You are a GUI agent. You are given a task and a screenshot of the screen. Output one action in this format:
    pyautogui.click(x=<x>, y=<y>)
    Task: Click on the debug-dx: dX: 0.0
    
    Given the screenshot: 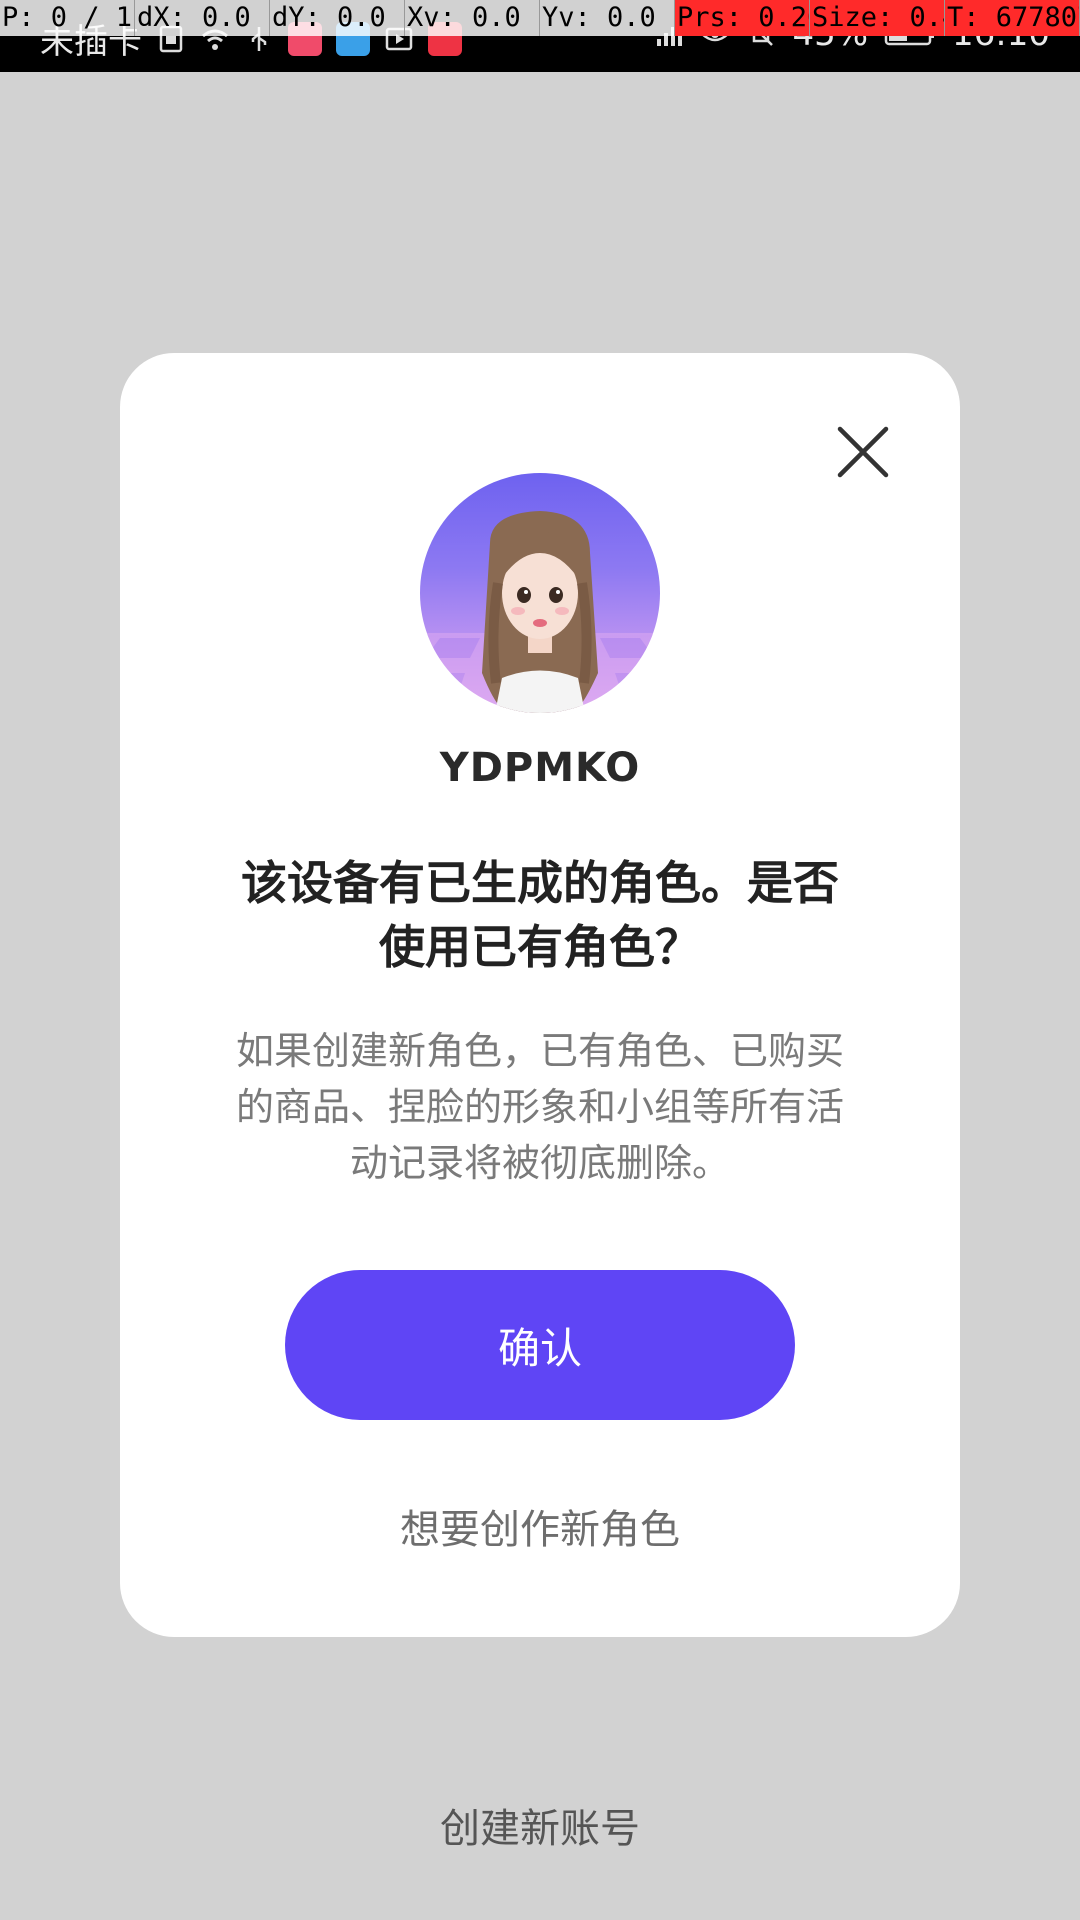 What is the action you would take?
    pyautogui.click(x=202, y=18)
    